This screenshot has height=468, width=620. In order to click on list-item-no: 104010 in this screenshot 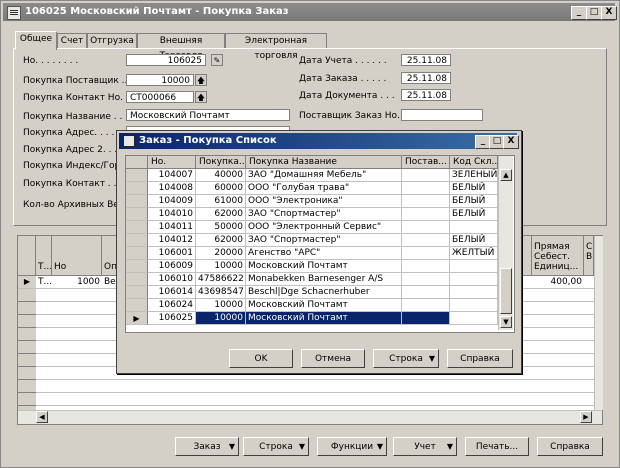, I will do `click(172, 214)`.